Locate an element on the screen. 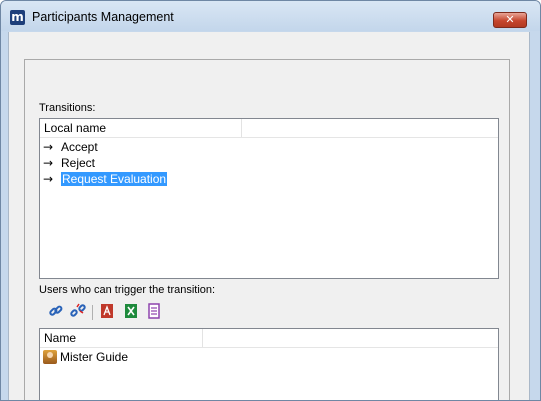 The image size is (541, 401). close-button: ✕ is located at coordinates (510, 20).